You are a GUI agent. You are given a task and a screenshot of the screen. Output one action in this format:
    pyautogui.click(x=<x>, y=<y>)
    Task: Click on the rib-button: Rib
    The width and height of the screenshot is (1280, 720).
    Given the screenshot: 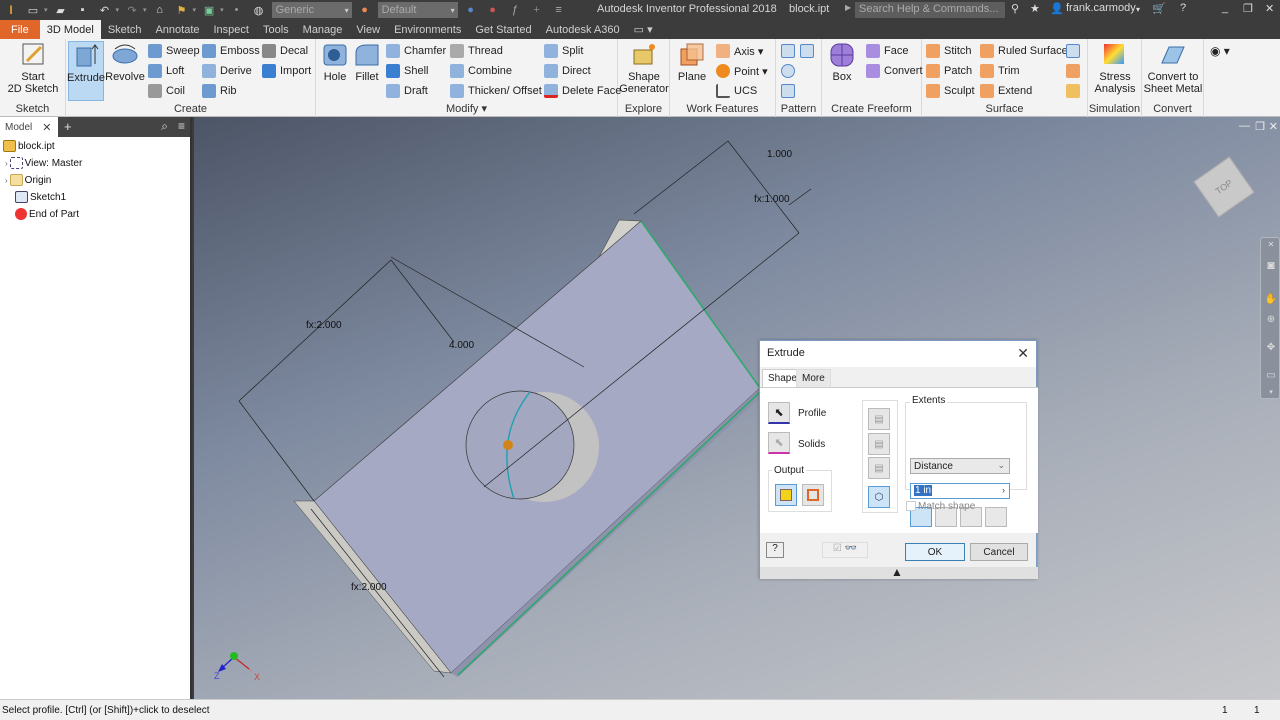 What is the action you would take?
    pyautogui.click(x=219, y=91)
    